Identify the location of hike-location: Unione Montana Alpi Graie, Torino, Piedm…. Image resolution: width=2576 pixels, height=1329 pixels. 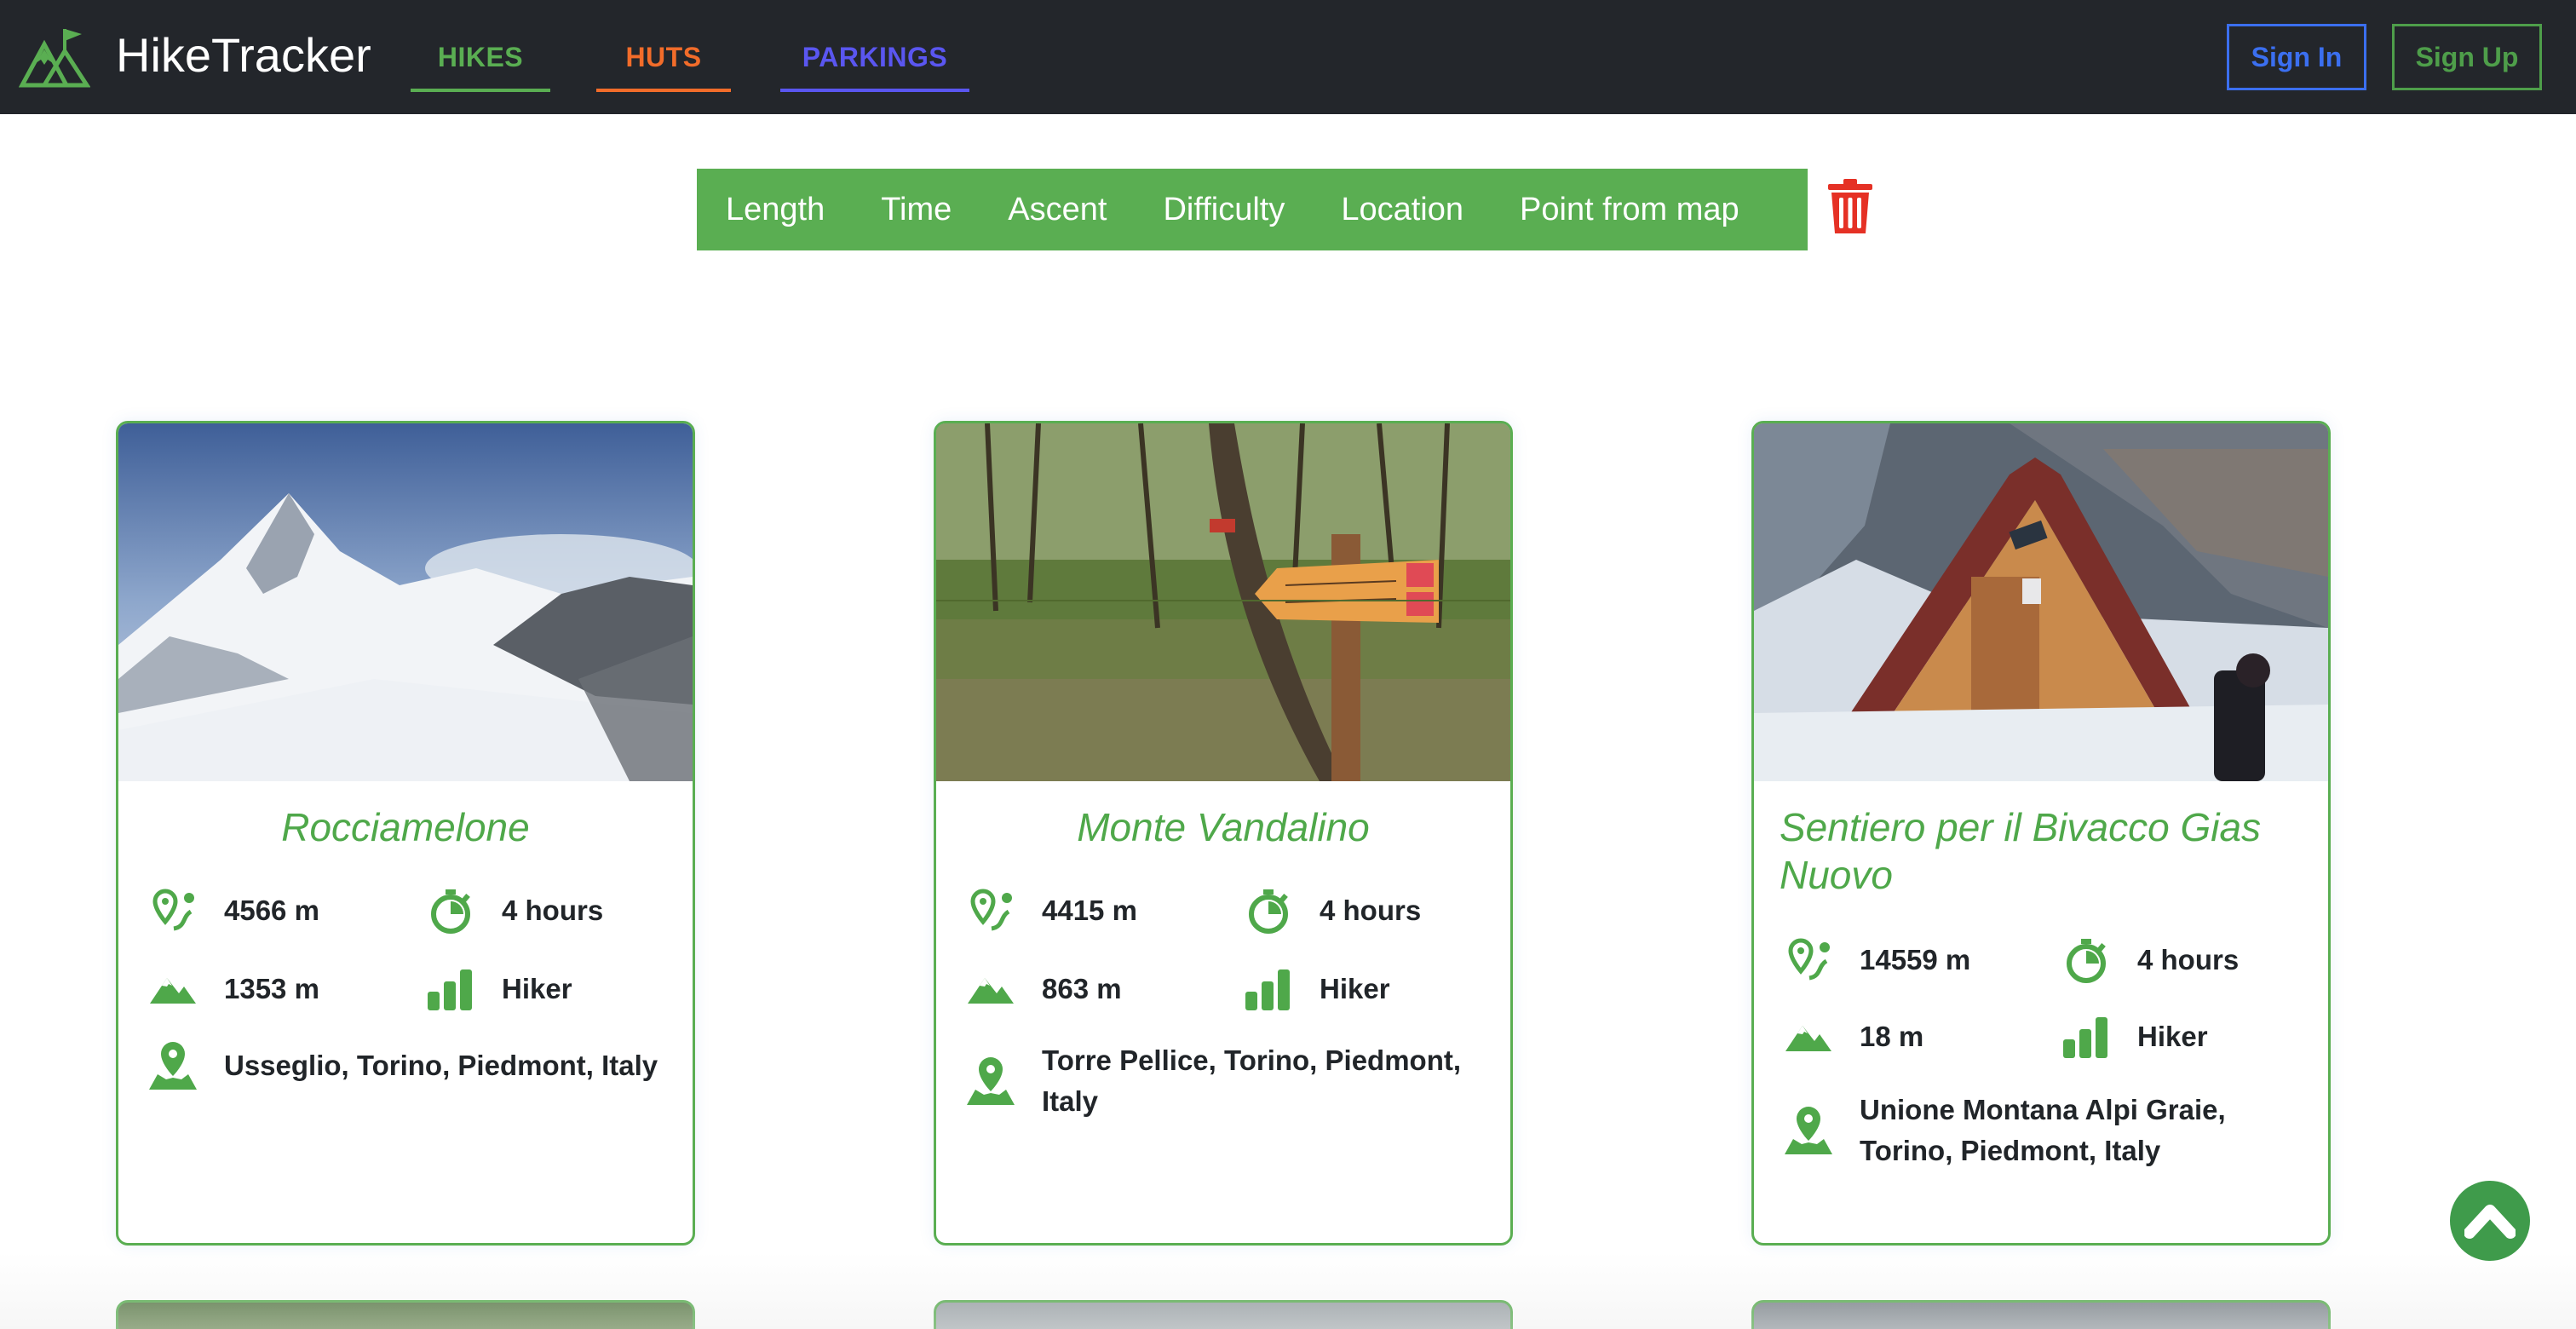
(2043, 1130).